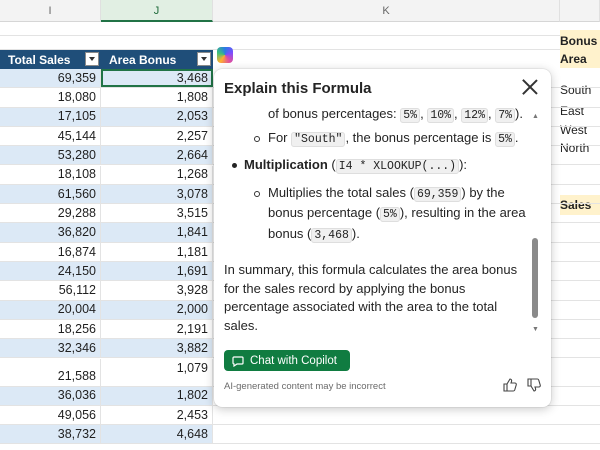 The image size is (600, 450). Describe the element at coordinates (157, 97) in the screenshot. I see `area-bonus-cell: 1,808` at that location.